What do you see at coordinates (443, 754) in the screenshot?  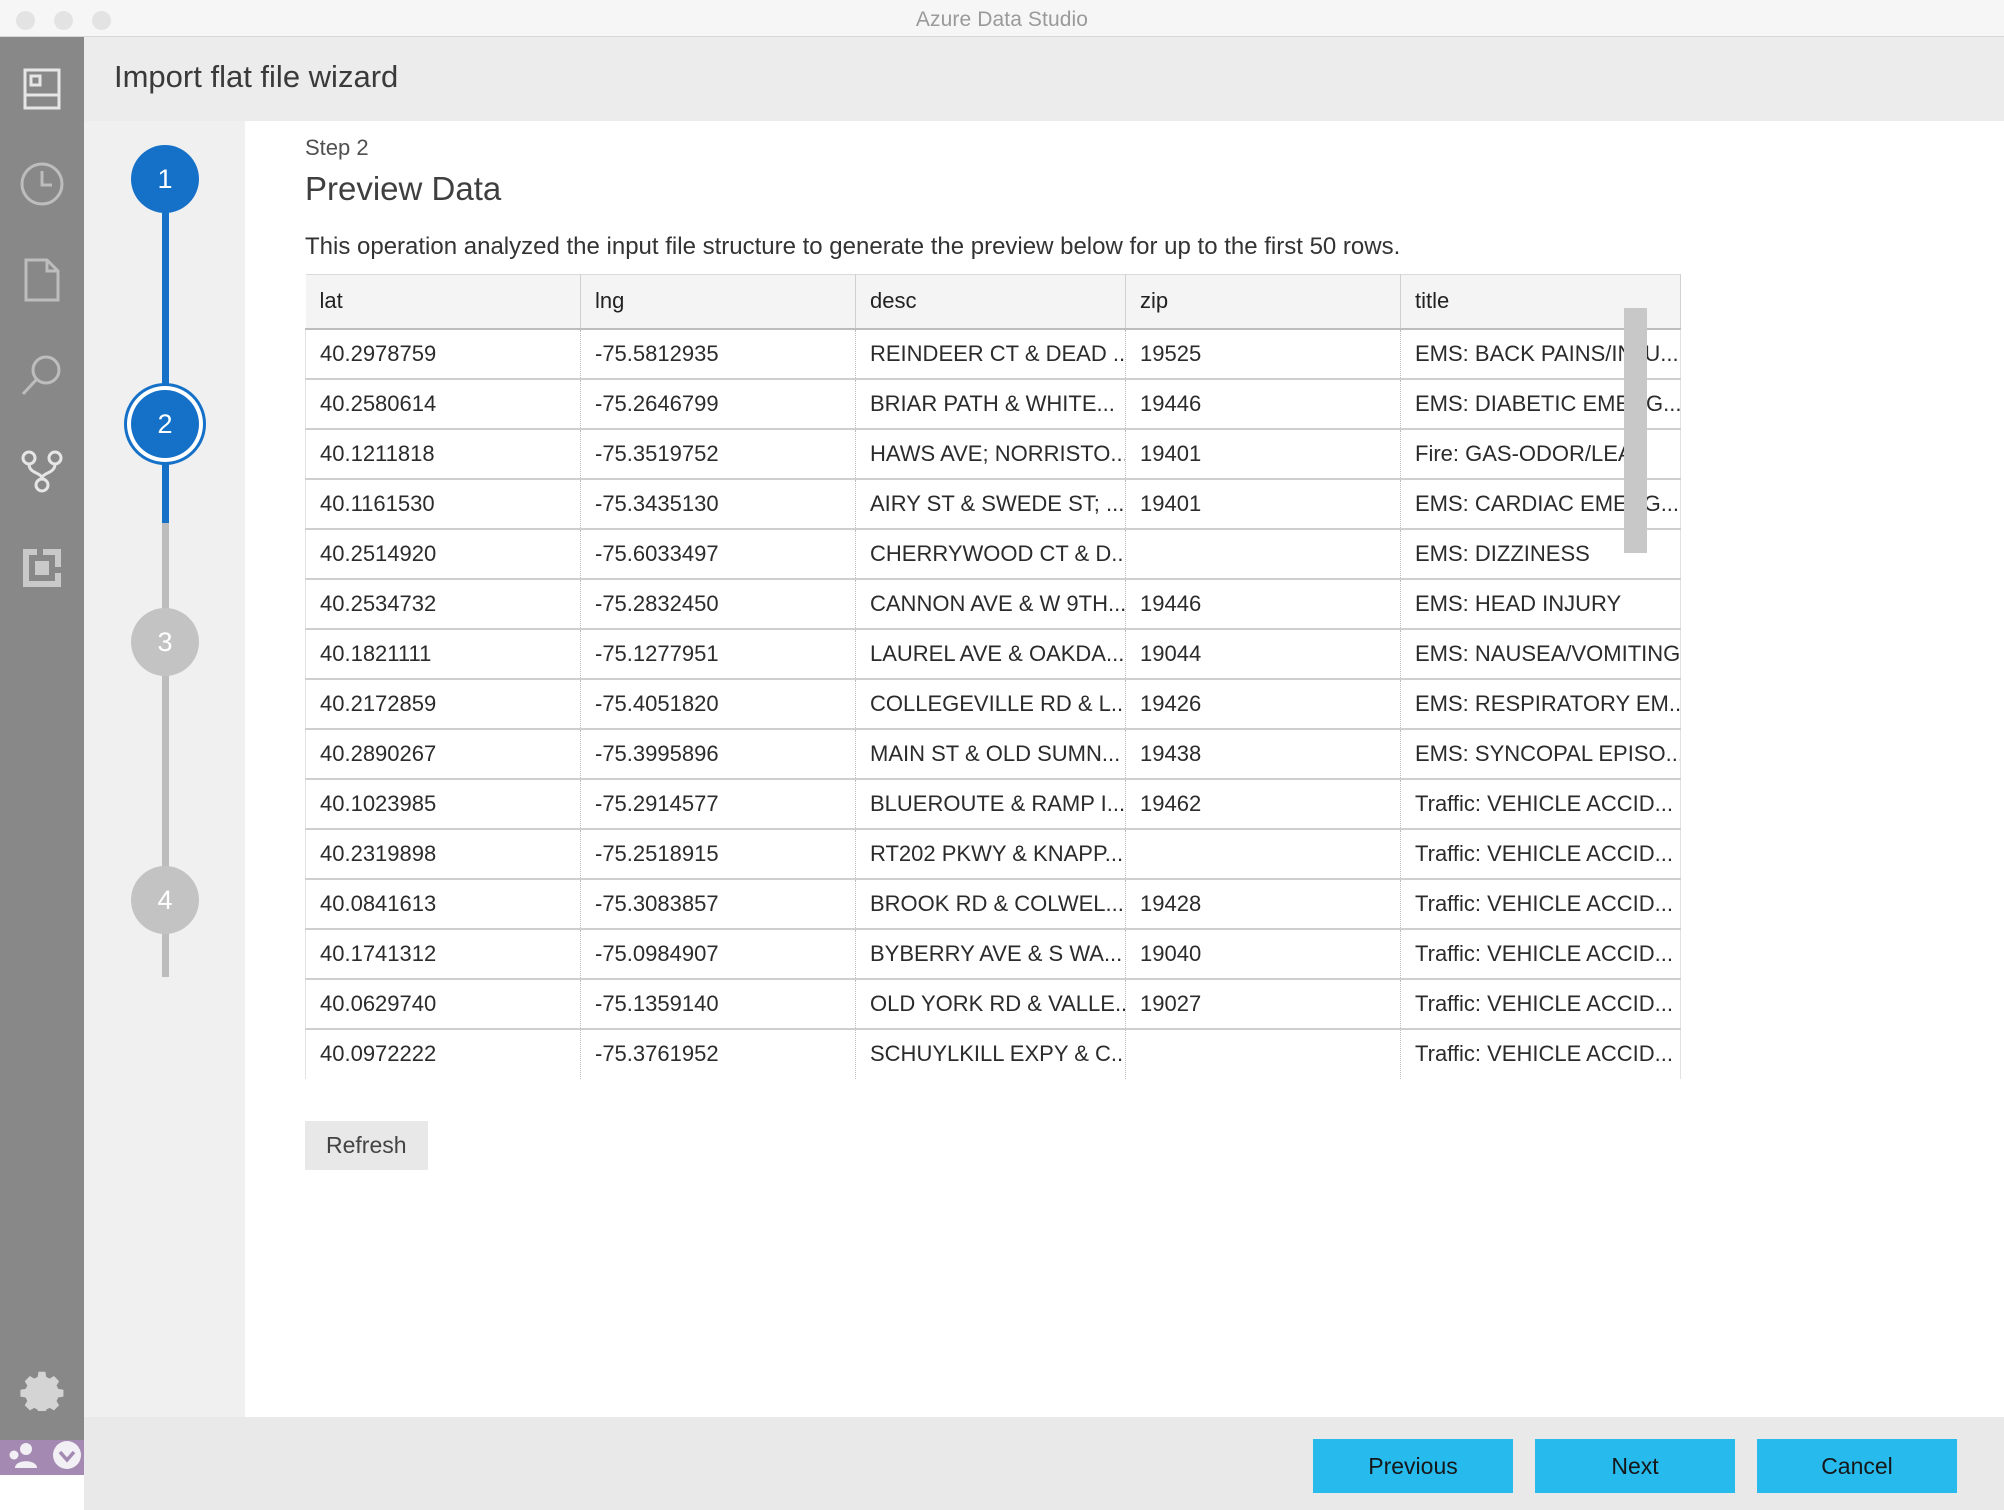 I see `cell-lat: 40.2890267` at bounding box center [443, 754].